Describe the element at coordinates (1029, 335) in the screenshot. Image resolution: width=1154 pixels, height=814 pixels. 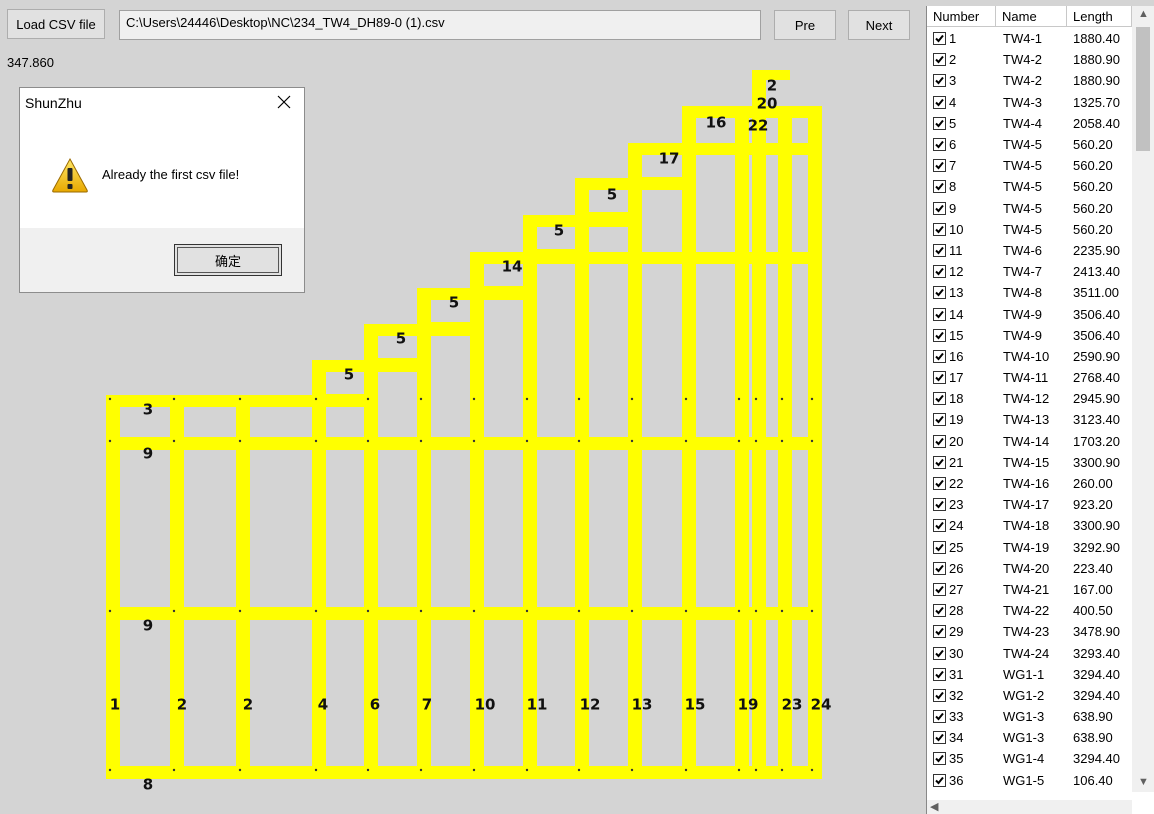
I see `table-row: 15 TW4-9 3506.40` at that location.